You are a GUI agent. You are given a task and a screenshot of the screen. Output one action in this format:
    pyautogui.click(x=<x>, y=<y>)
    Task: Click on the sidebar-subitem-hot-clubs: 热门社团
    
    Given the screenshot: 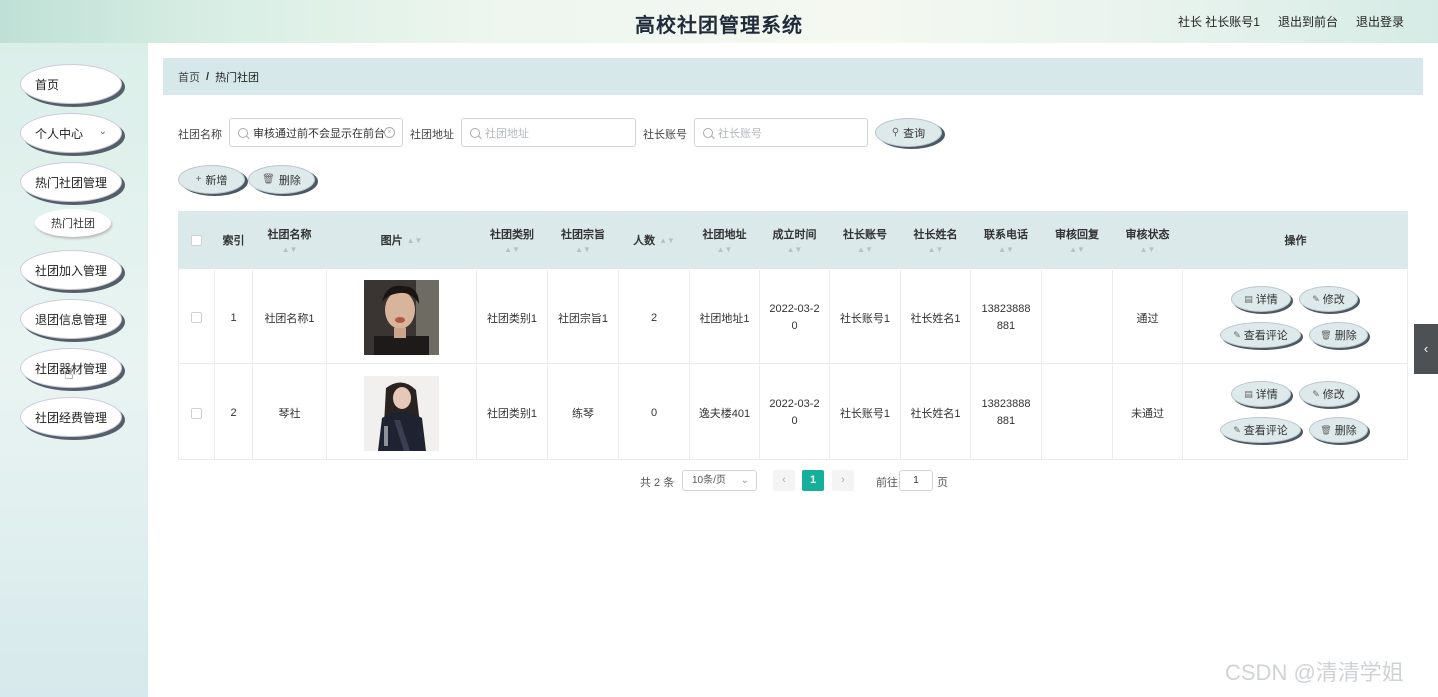 What is the action you would take?
    pyautogui.click(x=73, y=223)
    